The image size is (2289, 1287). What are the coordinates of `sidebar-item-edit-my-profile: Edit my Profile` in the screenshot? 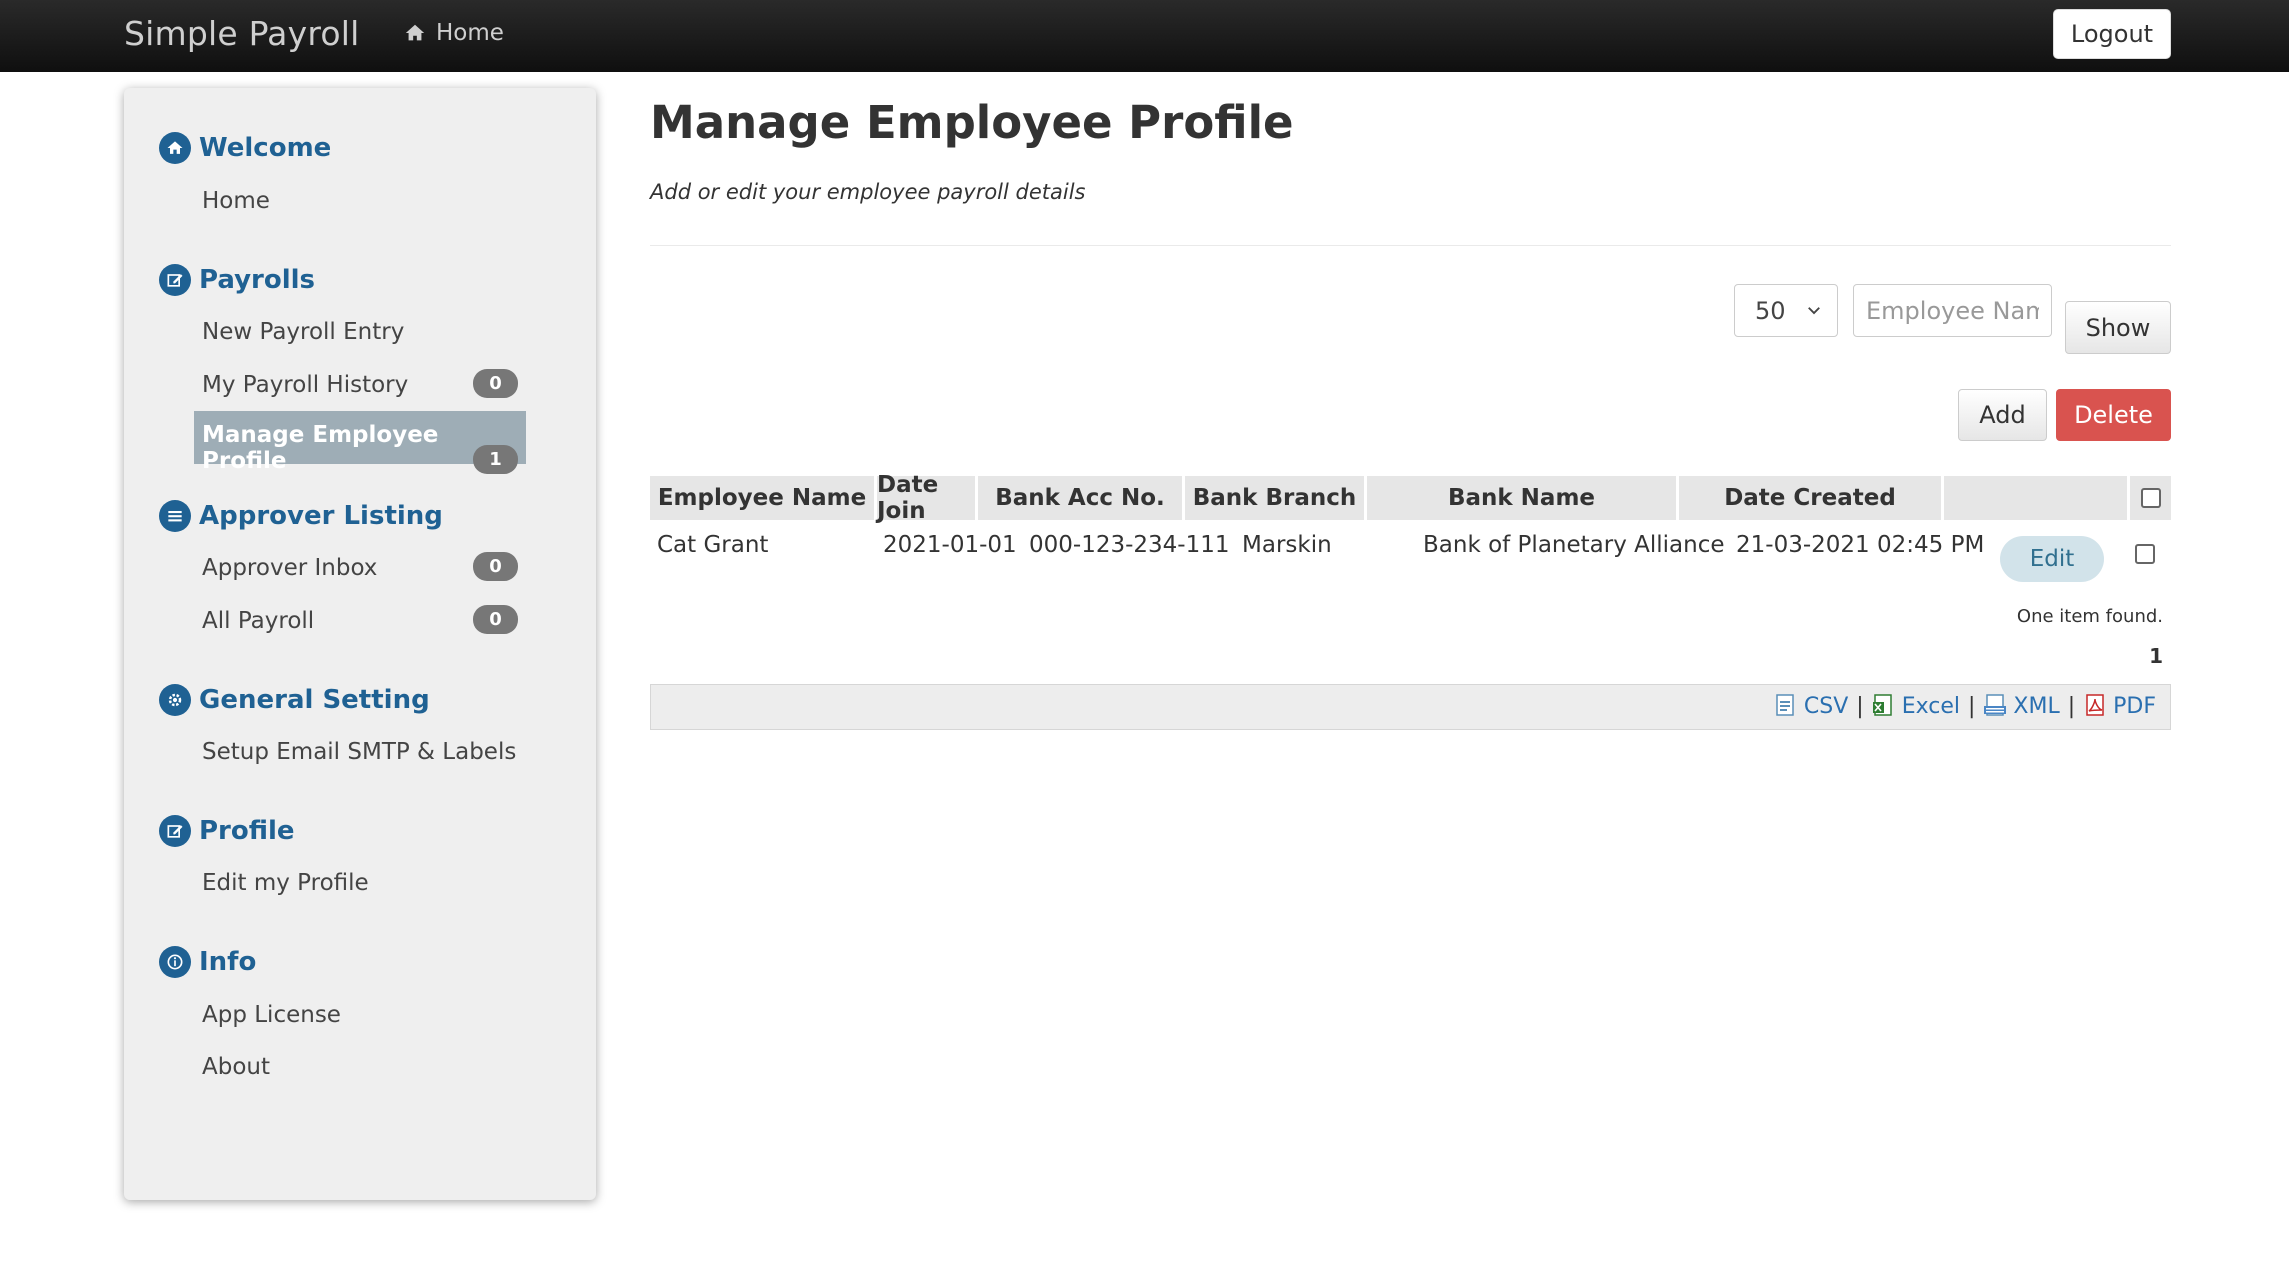 It's located at (285, 883).